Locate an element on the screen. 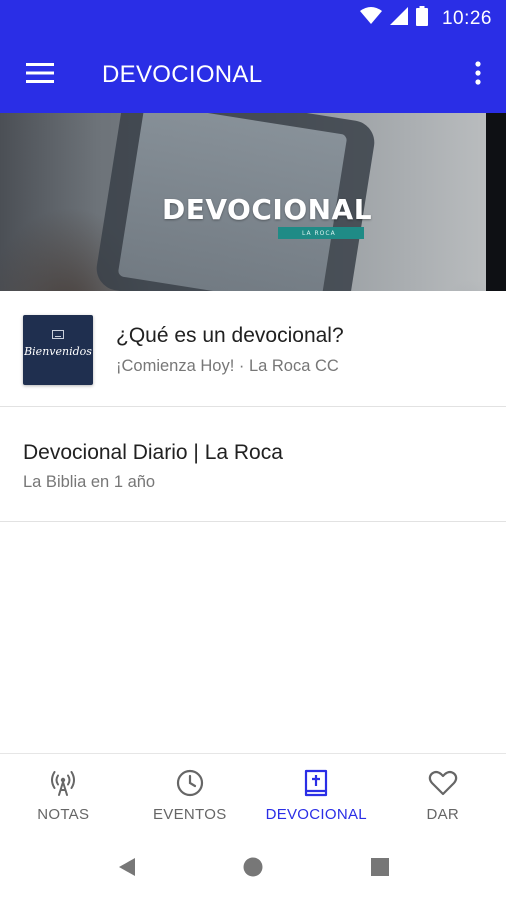  item-title: Devocional Diario | La Roca is located at coordinates (153, 452).